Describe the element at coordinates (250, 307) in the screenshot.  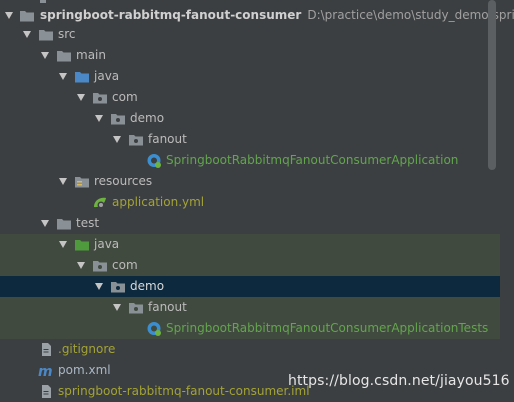
I see `tree-row-fanout-test: fanout` at that location.